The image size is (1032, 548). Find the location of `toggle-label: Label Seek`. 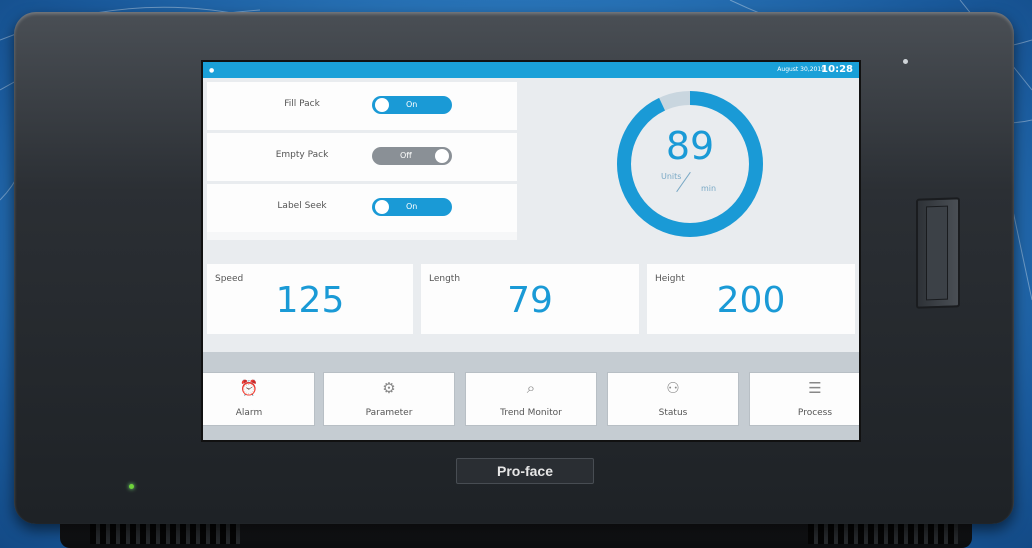

toggle-label: Label Seek is located at coordinates (302, 206).